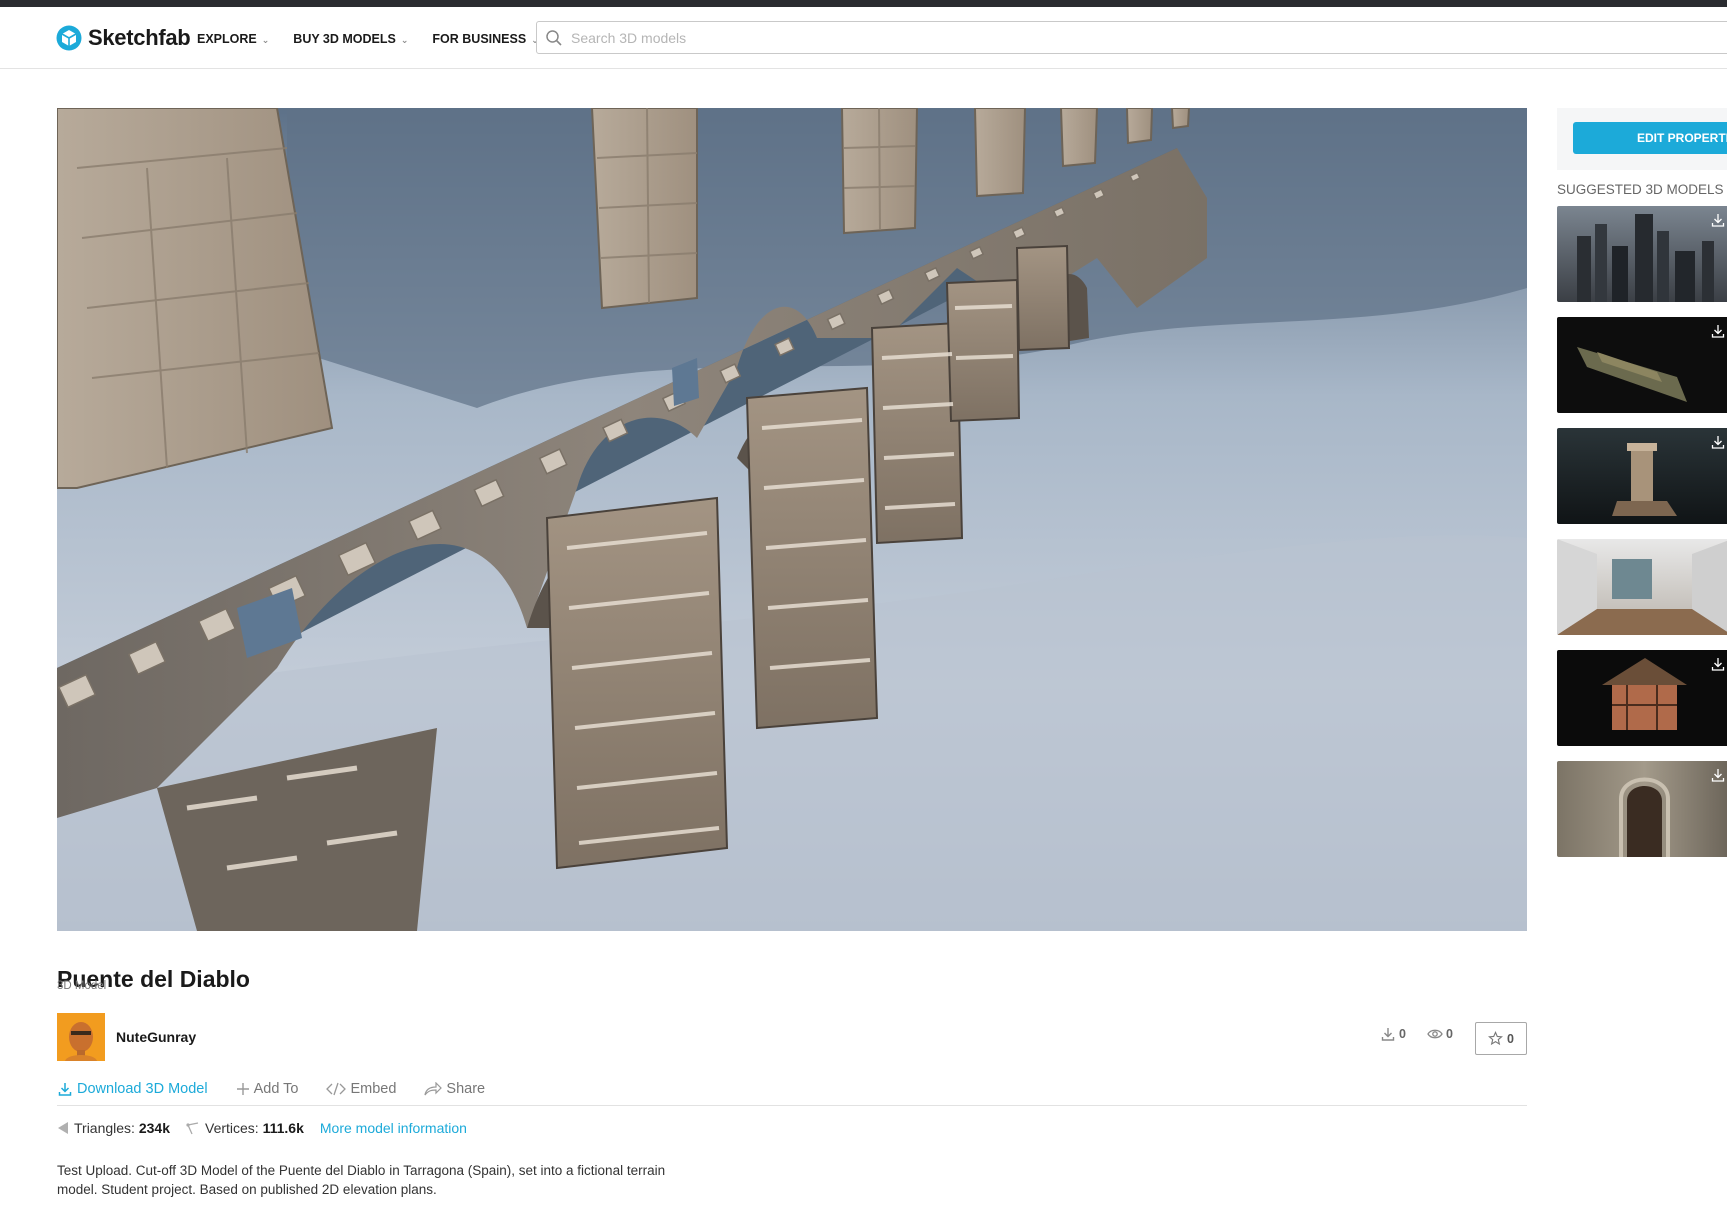 The image size is (1727, 1217). What do you see at coordinates (1644, 817) in the screenshot?
I see `stone-doorway-icon` at bounding box center [1644, 817].